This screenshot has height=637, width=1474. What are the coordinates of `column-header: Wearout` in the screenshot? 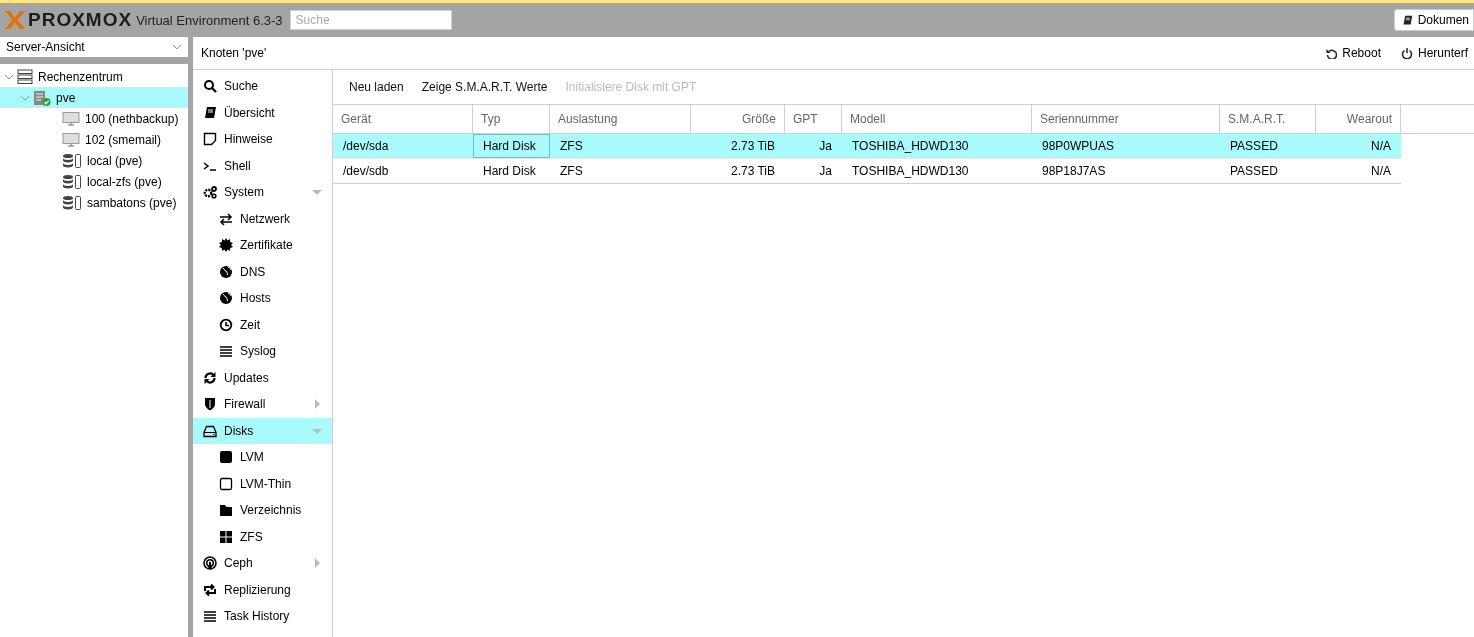 It's located at (1358, 119).